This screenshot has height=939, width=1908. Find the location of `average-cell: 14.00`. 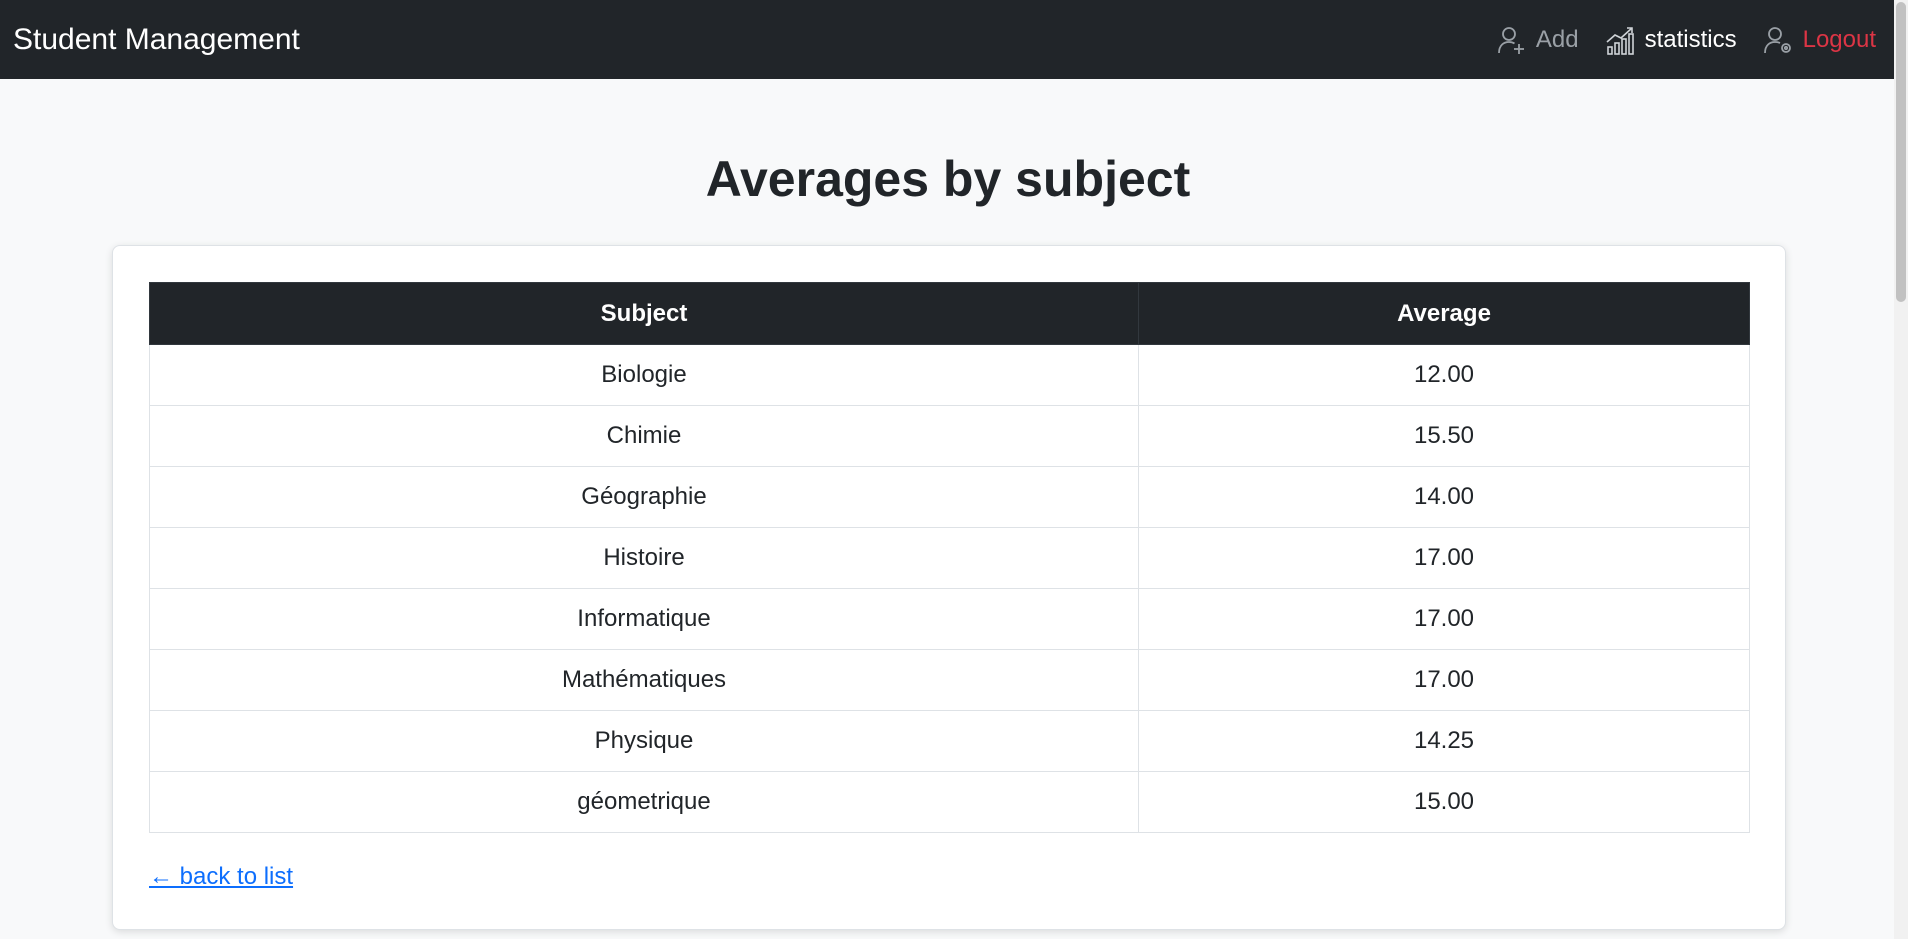

average-cell: 14.00 is located at coordinates (1444, 497).